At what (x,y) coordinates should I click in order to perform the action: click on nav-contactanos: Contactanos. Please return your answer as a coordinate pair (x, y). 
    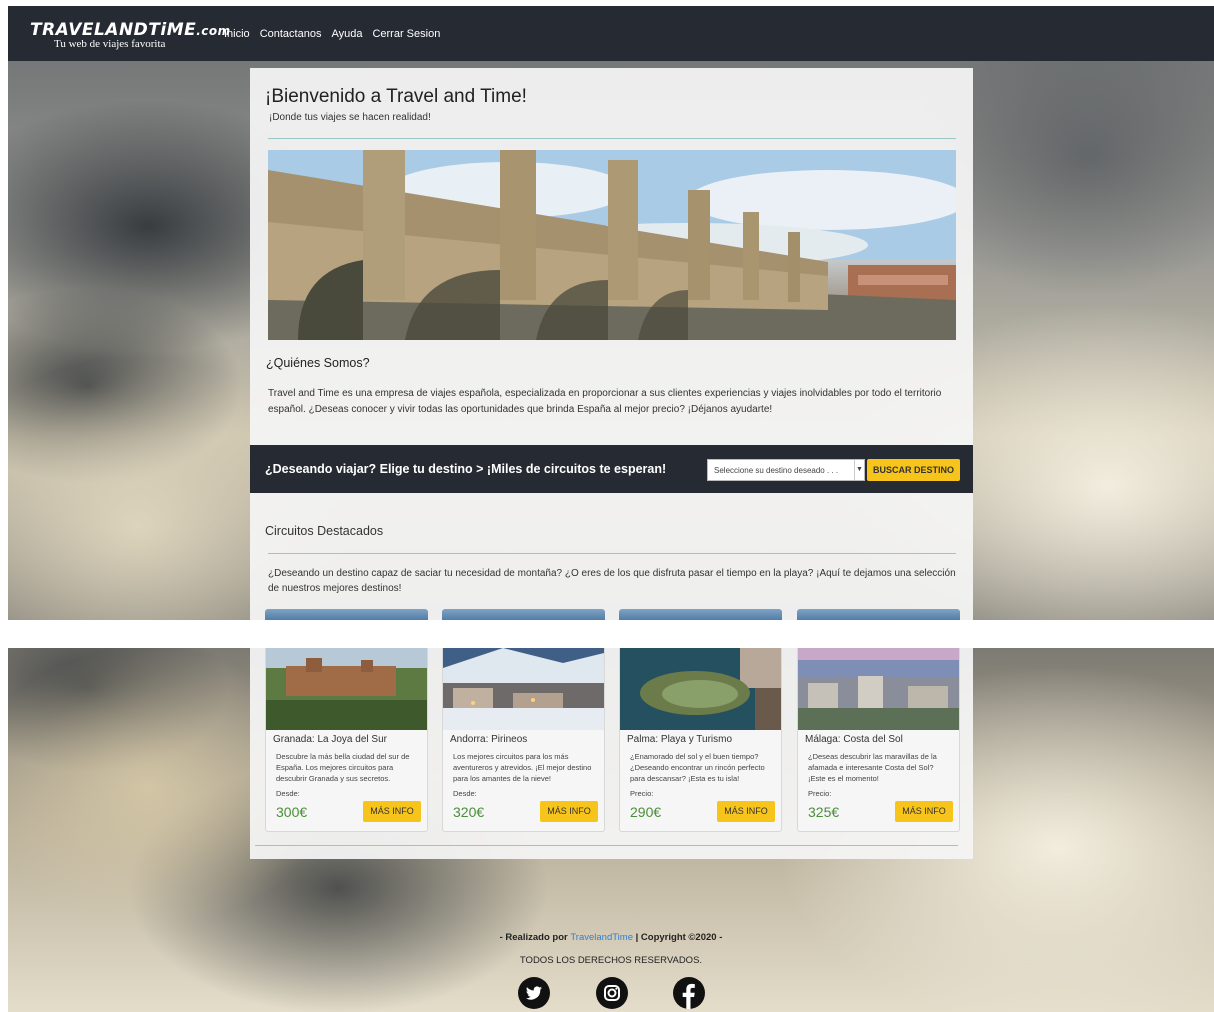
    Looking at the image, I should click on (291, 34).